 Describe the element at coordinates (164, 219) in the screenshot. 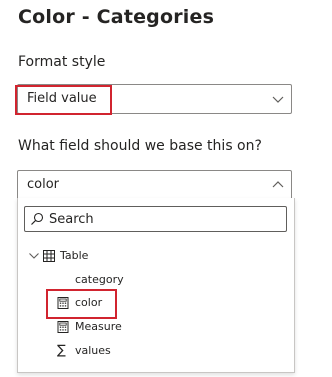

I see `search-input` at that location.